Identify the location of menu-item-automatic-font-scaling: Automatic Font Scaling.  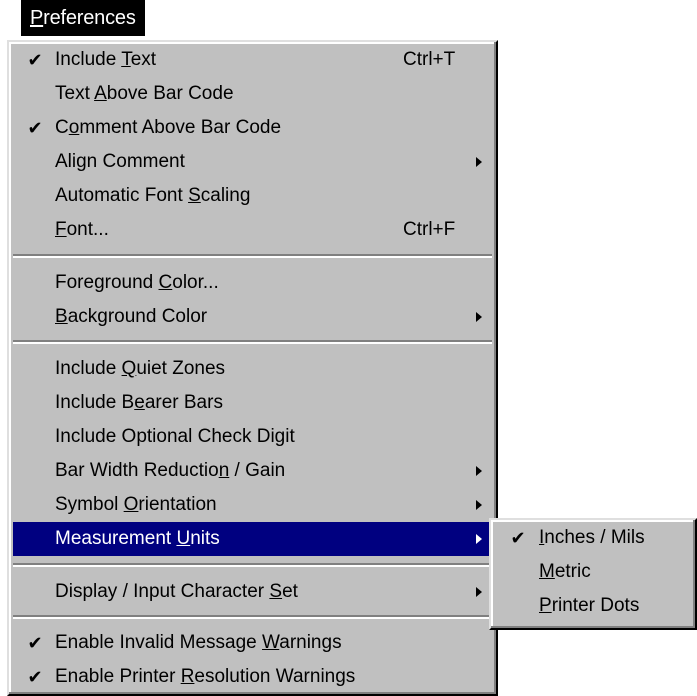
(252, 196).